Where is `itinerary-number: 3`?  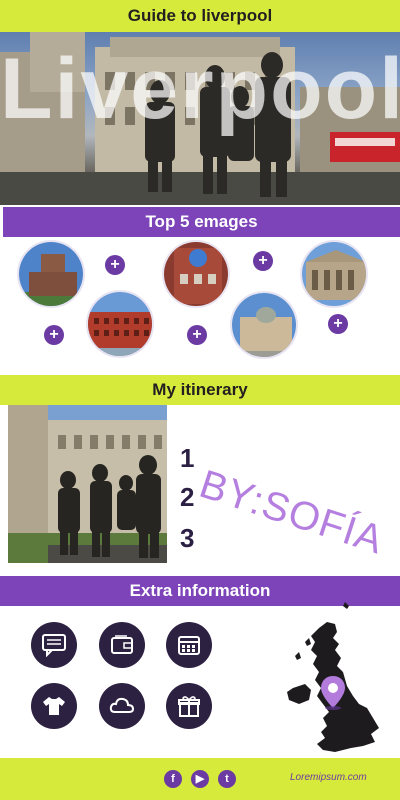 itinerary-number: 3 is located at coordinates (187, 538).